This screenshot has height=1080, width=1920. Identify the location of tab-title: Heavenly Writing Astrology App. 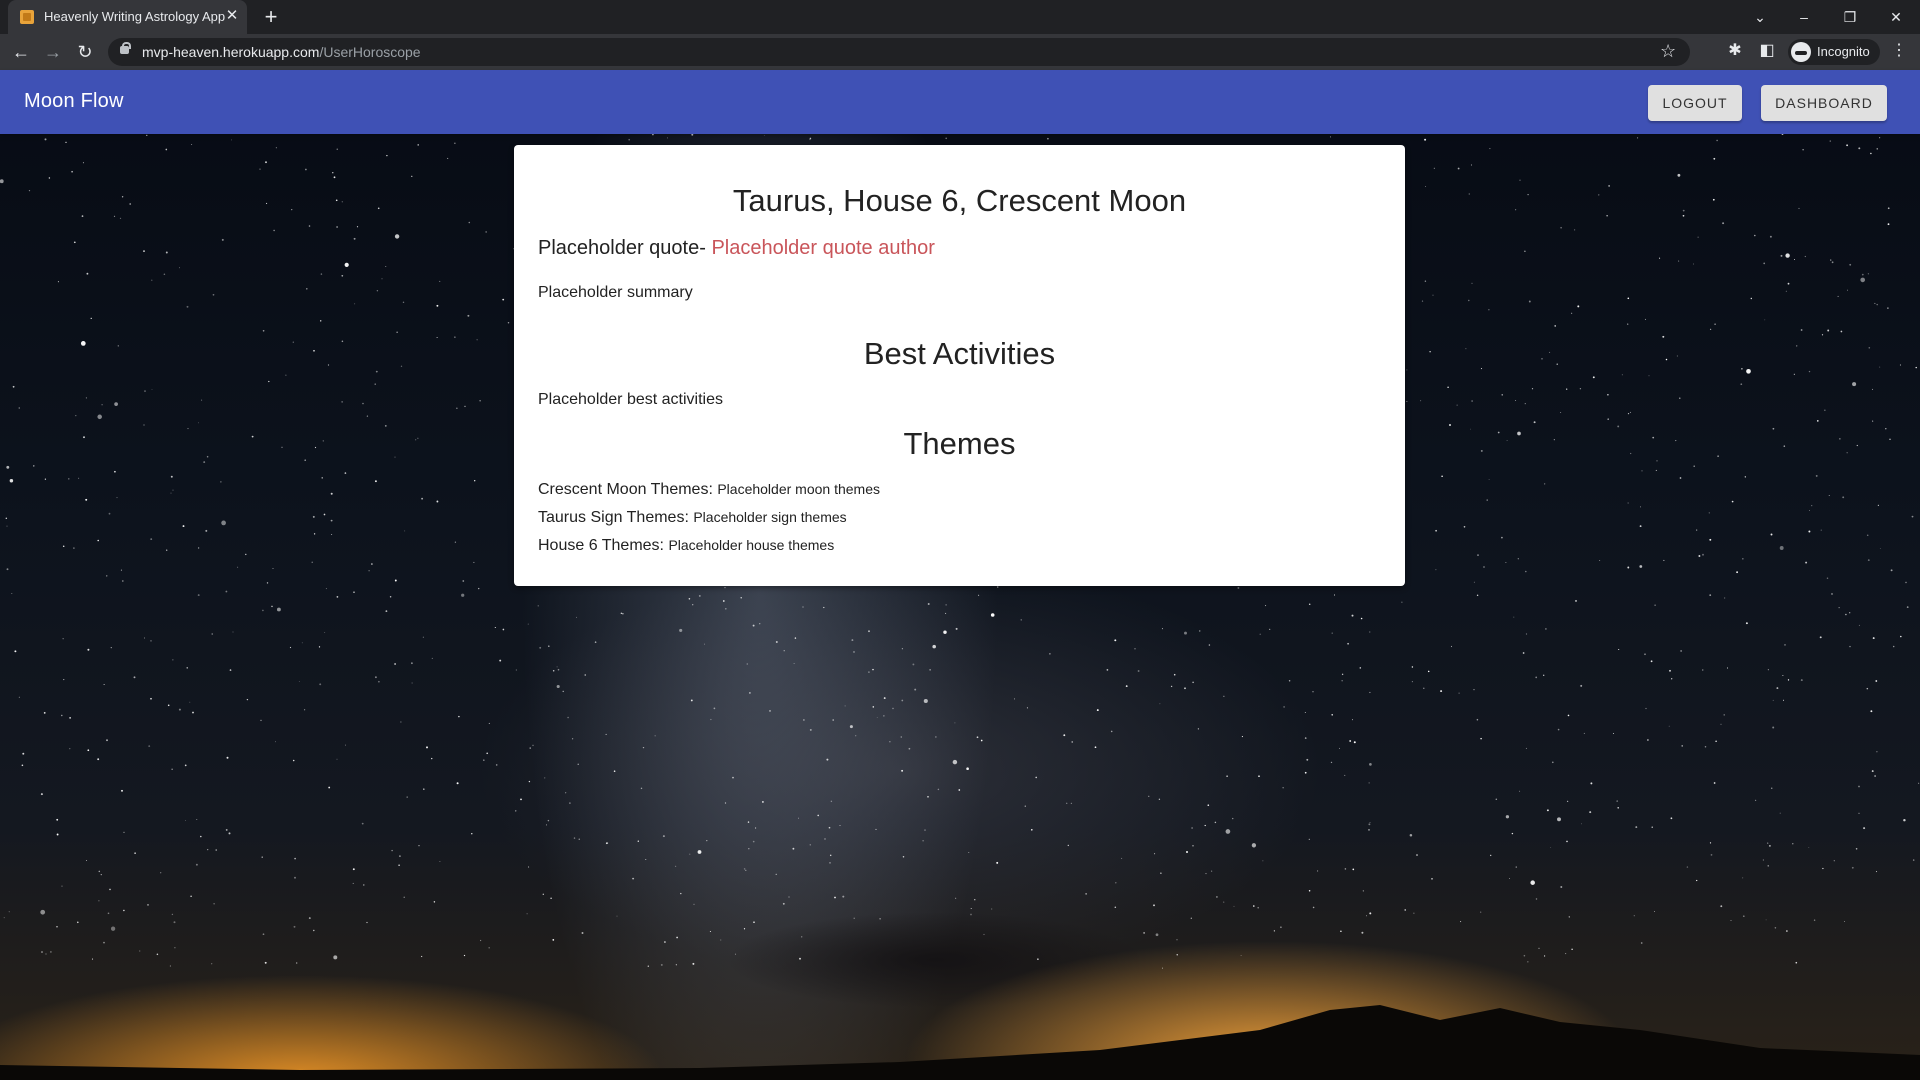
(135, 16).